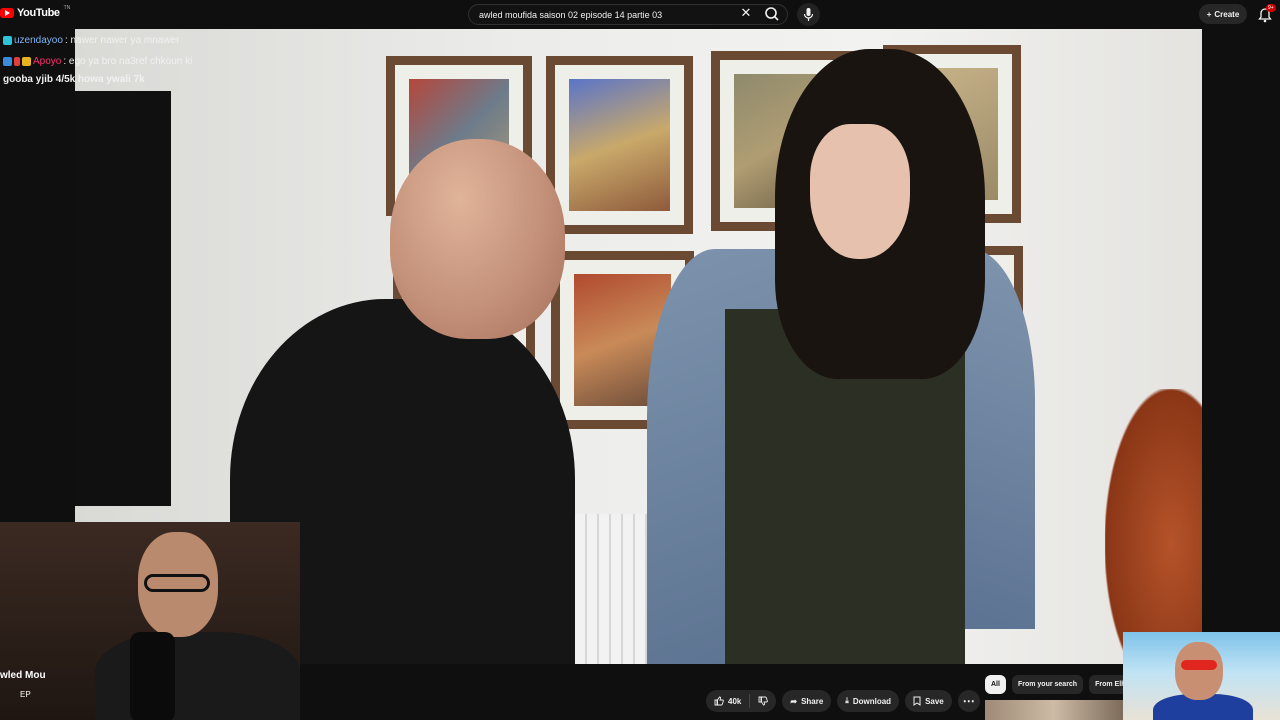 Image resolution: width=1280 pixels, height=720 pixels. What do you see at coordinates (23, 675) in the screenshot?
I see `video-title-overlay: wled Mou` at bounding box center [23, 675].